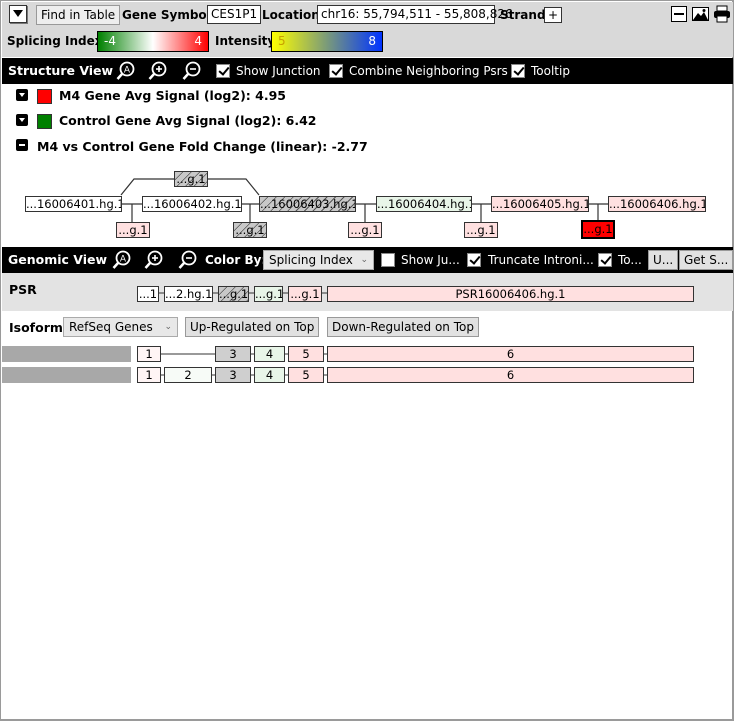 This screenshot has height=721, width=734. Describe the element at coordinates (252, 327) in the screenshot. I see `up-regulated-on-top-button: Up-Regulated on Top` at that location.